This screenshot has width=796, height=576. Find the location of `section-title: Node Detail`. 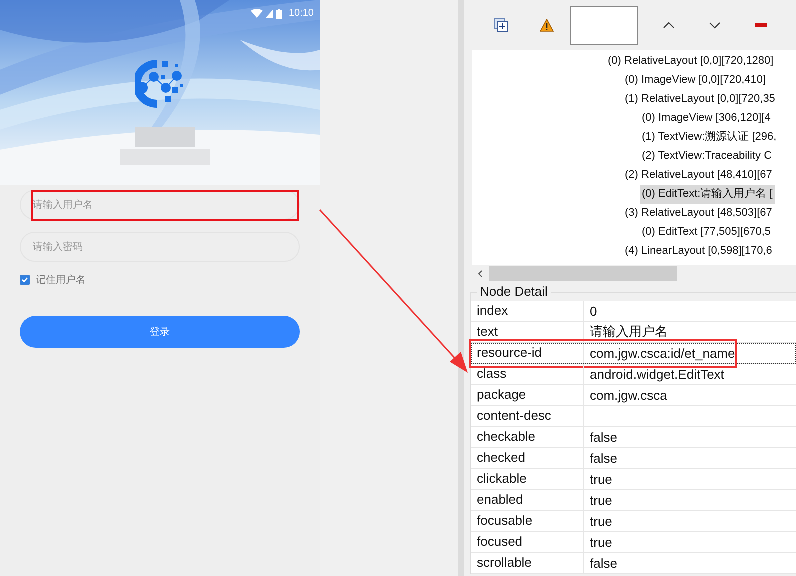

section-title: Node Detail is located at coordinates (514, 291).